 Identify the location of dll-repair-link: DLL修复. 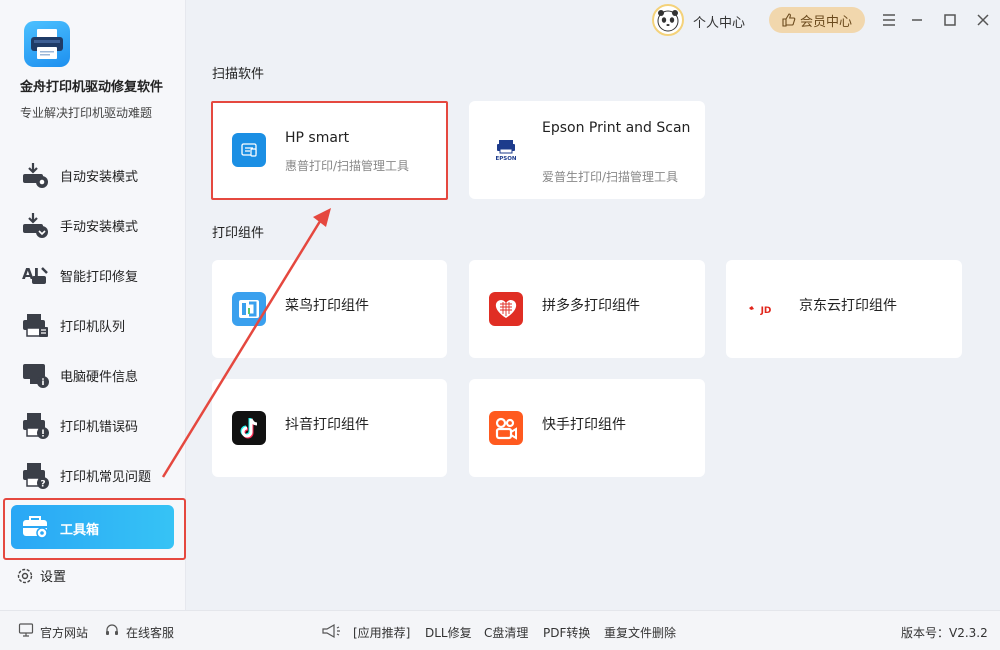
(448, 632).